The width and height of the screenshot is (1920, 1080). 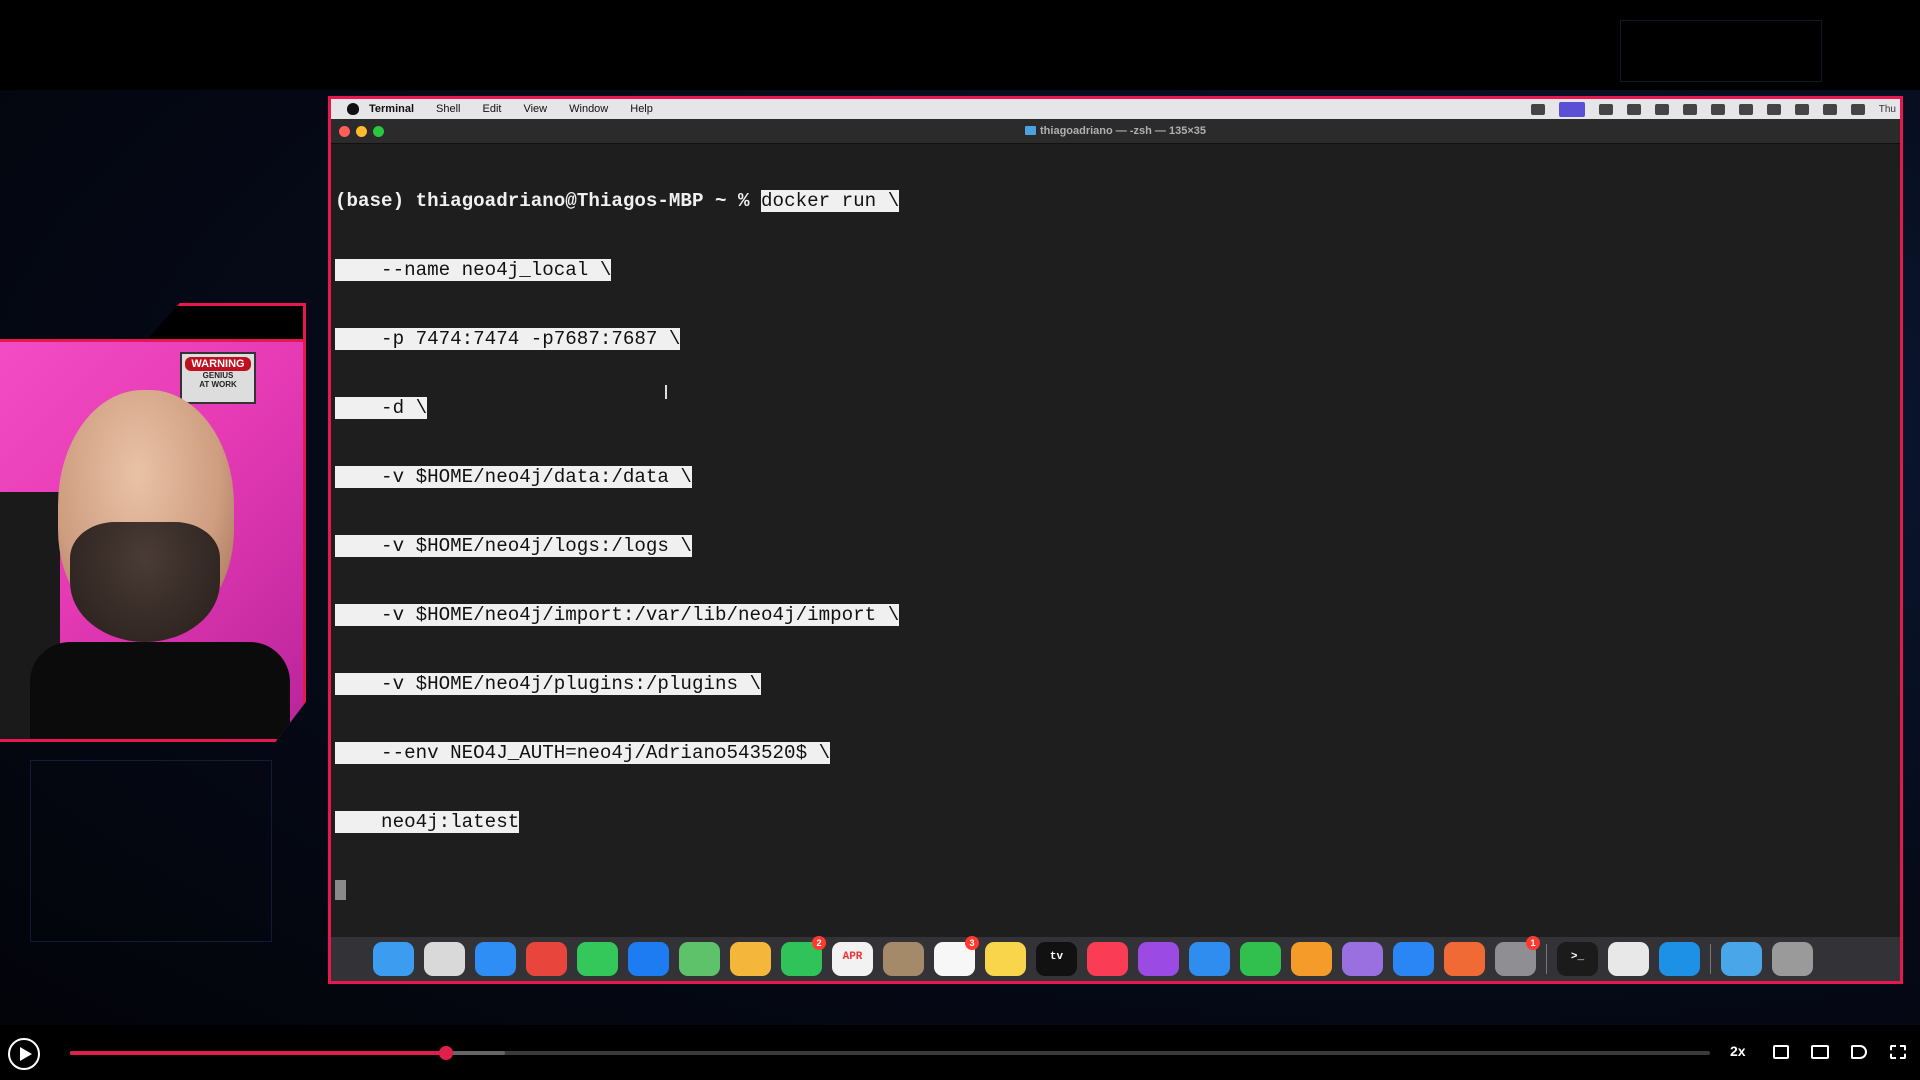 What do you see at coordinates (145, 582) in the screenshot?
I see `presenter-beard` at bounding box center [145, 582].